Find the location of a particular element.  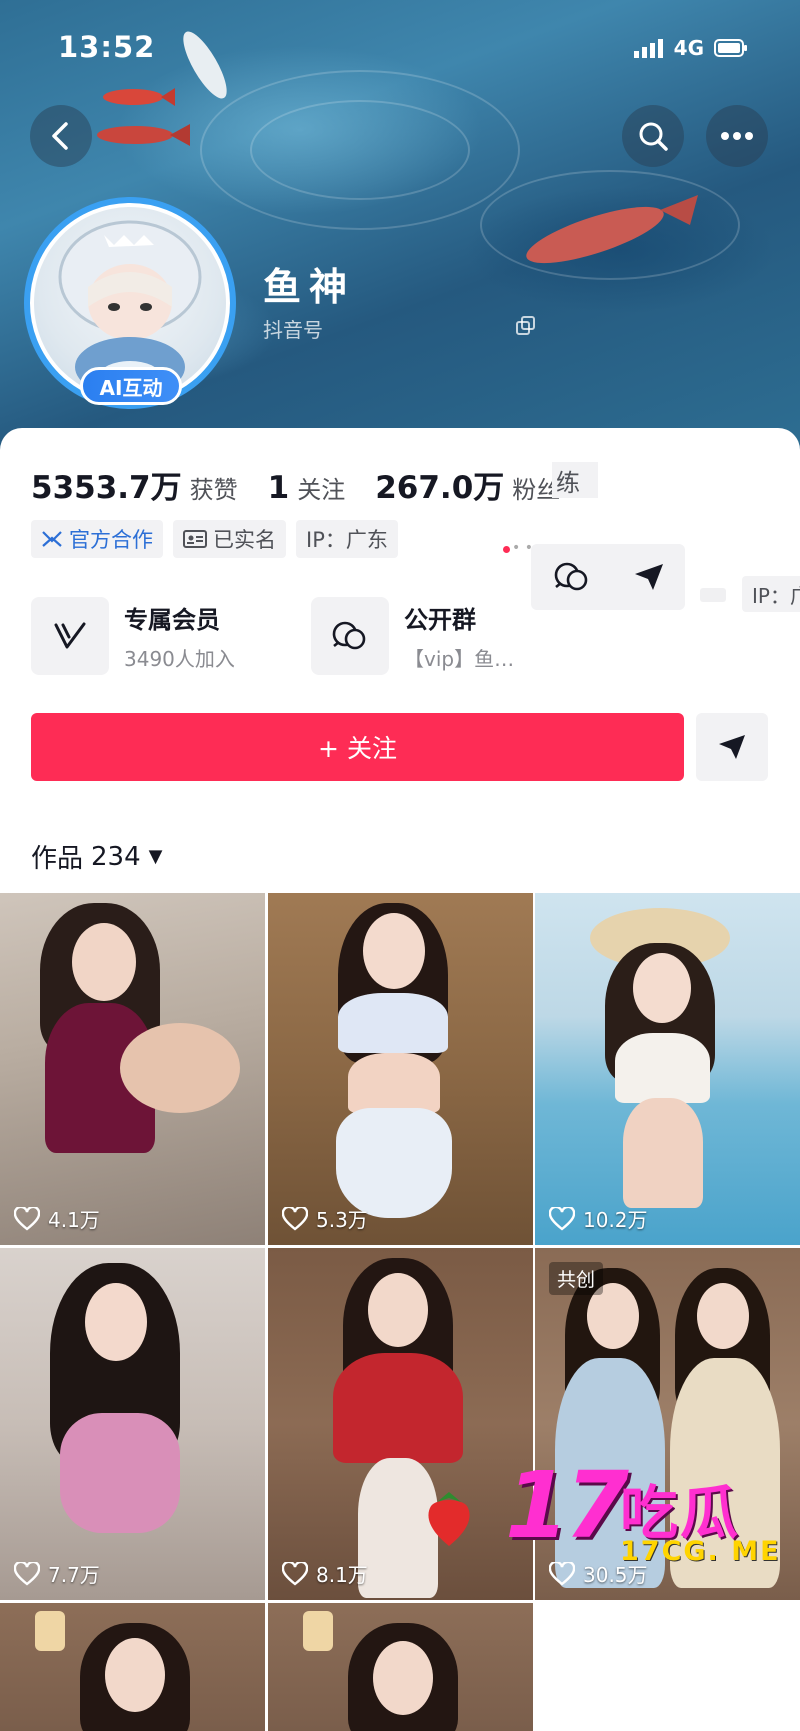

following-label: 关注 is located at coordinates (321, 487).